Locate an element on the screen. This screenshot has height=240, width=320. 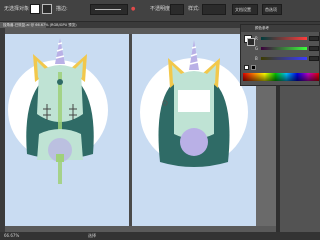
opacity-field is located at coordinates (177, 9).